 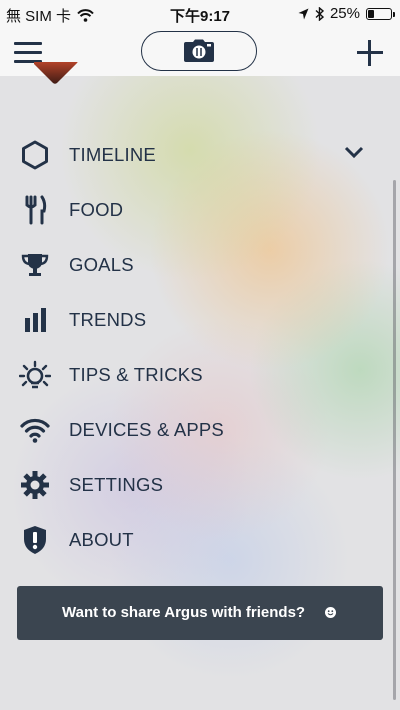 I want to click on menu-item-goals: GOALS, so click(x=190, y=264).